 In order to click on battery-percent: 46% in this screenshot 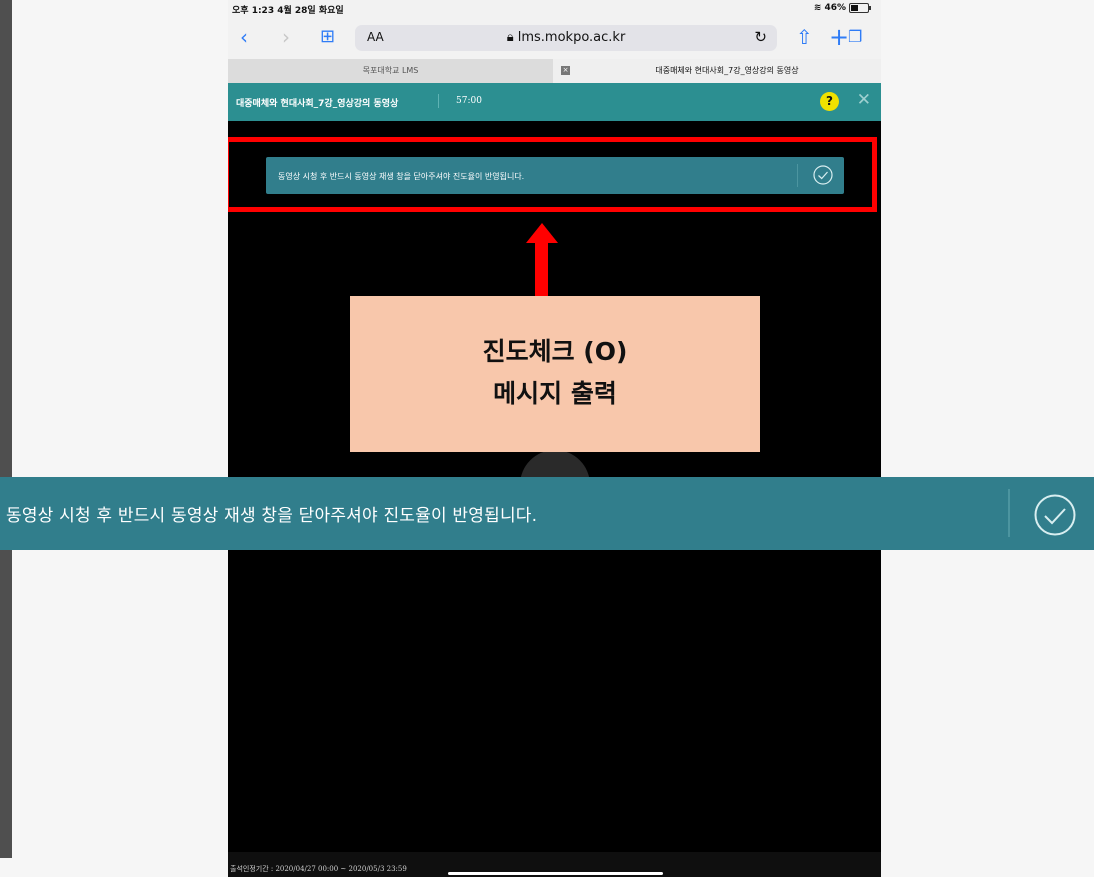, I will do `click(835, 8)`.